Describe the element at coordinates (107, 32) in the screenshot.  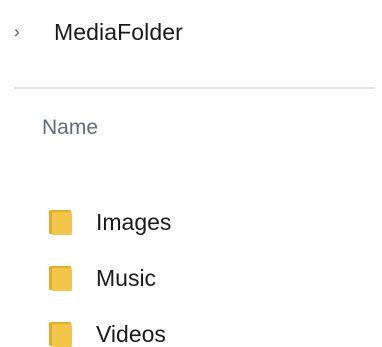
I see `breadcrumb-current-folder: MediaFolder` at that location.